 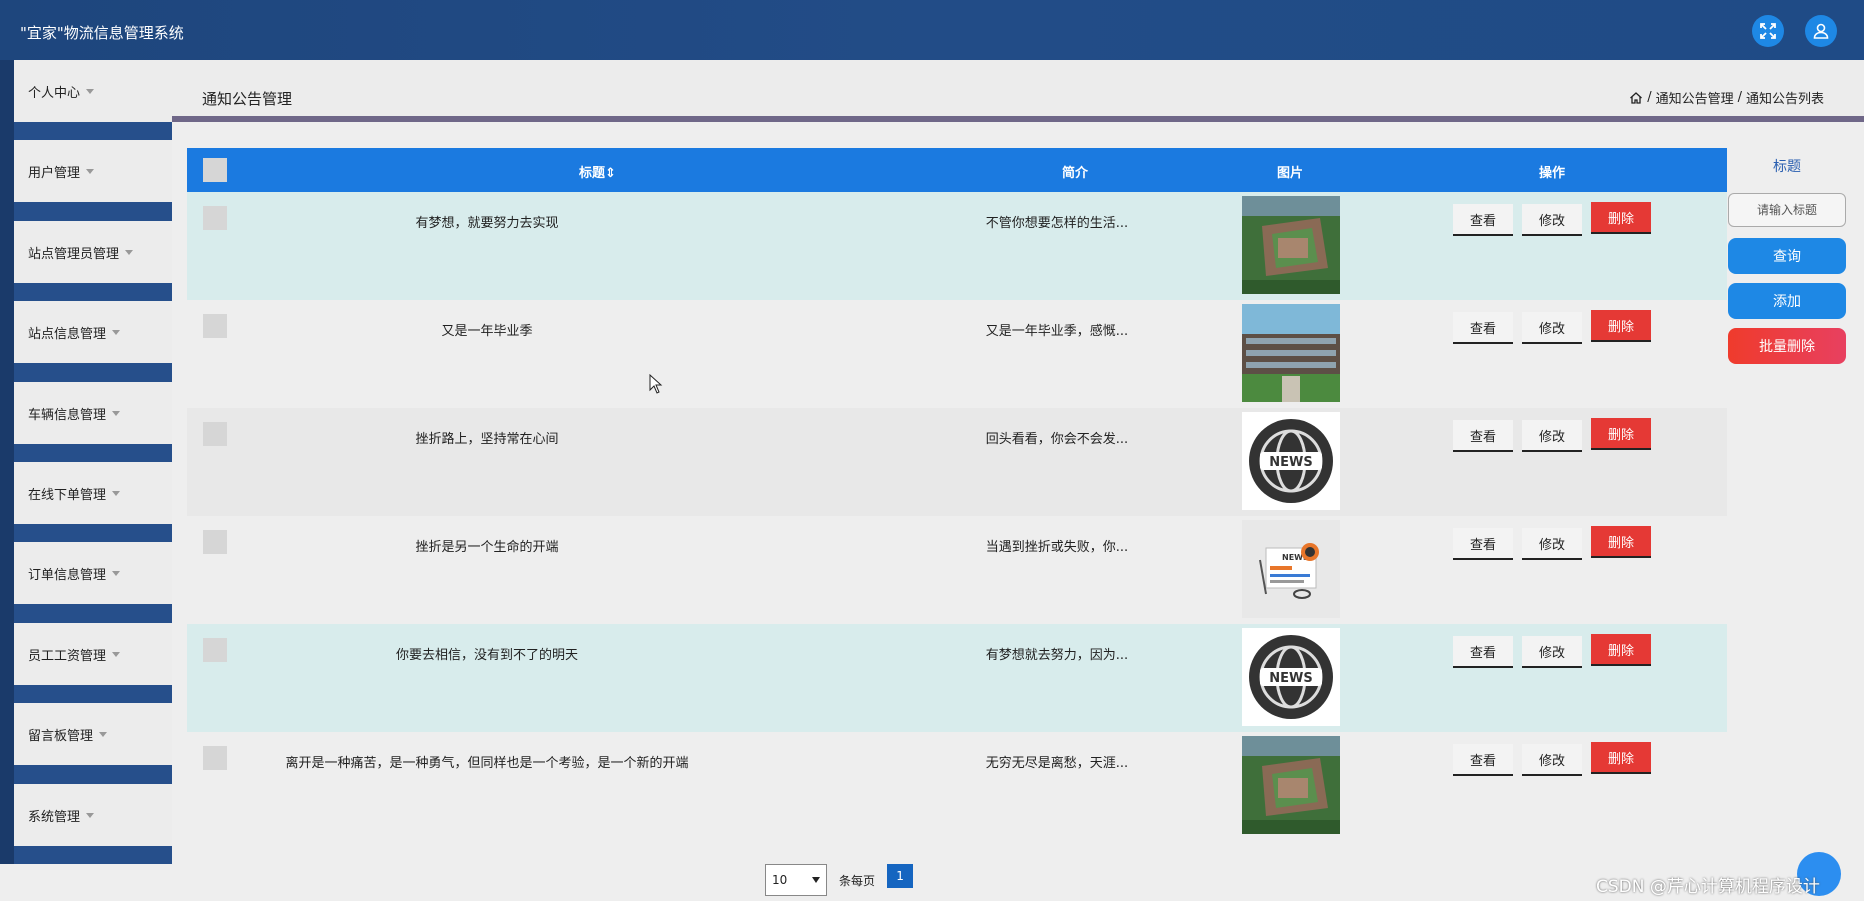 I want to click on search-title-input: 请输入标题, so click(x=1787, y=210).